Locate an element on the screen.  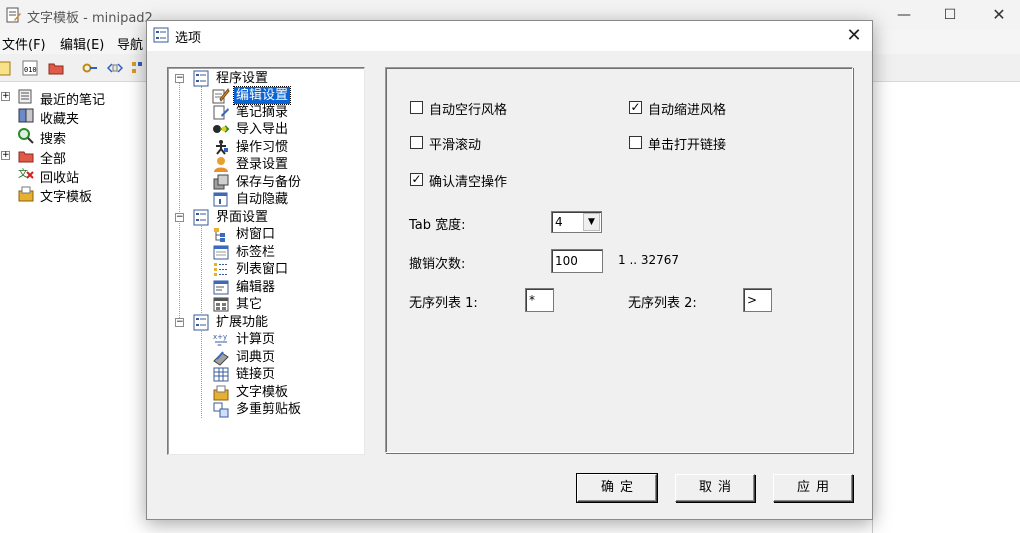
svg-text: x+y is located at coordinates (220, 337).